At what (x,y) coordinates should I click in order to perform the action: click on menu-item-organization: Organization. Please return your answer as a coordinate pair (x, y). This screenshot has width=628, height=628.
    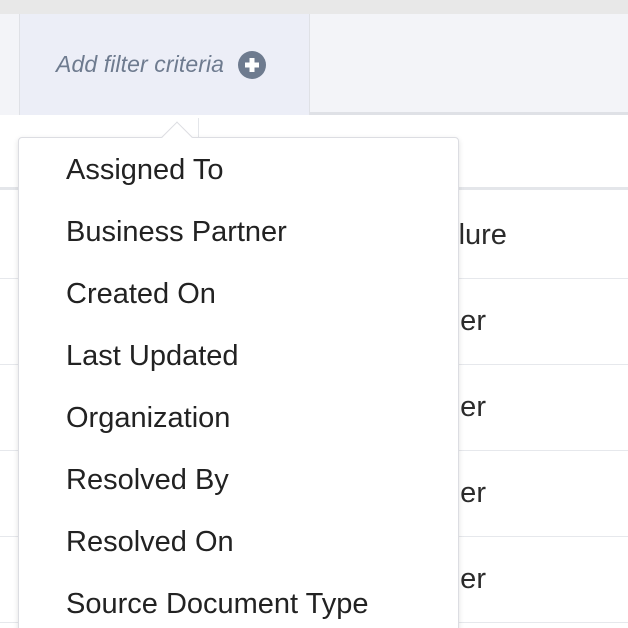
    Looking at the image, I should click on (238, 429).